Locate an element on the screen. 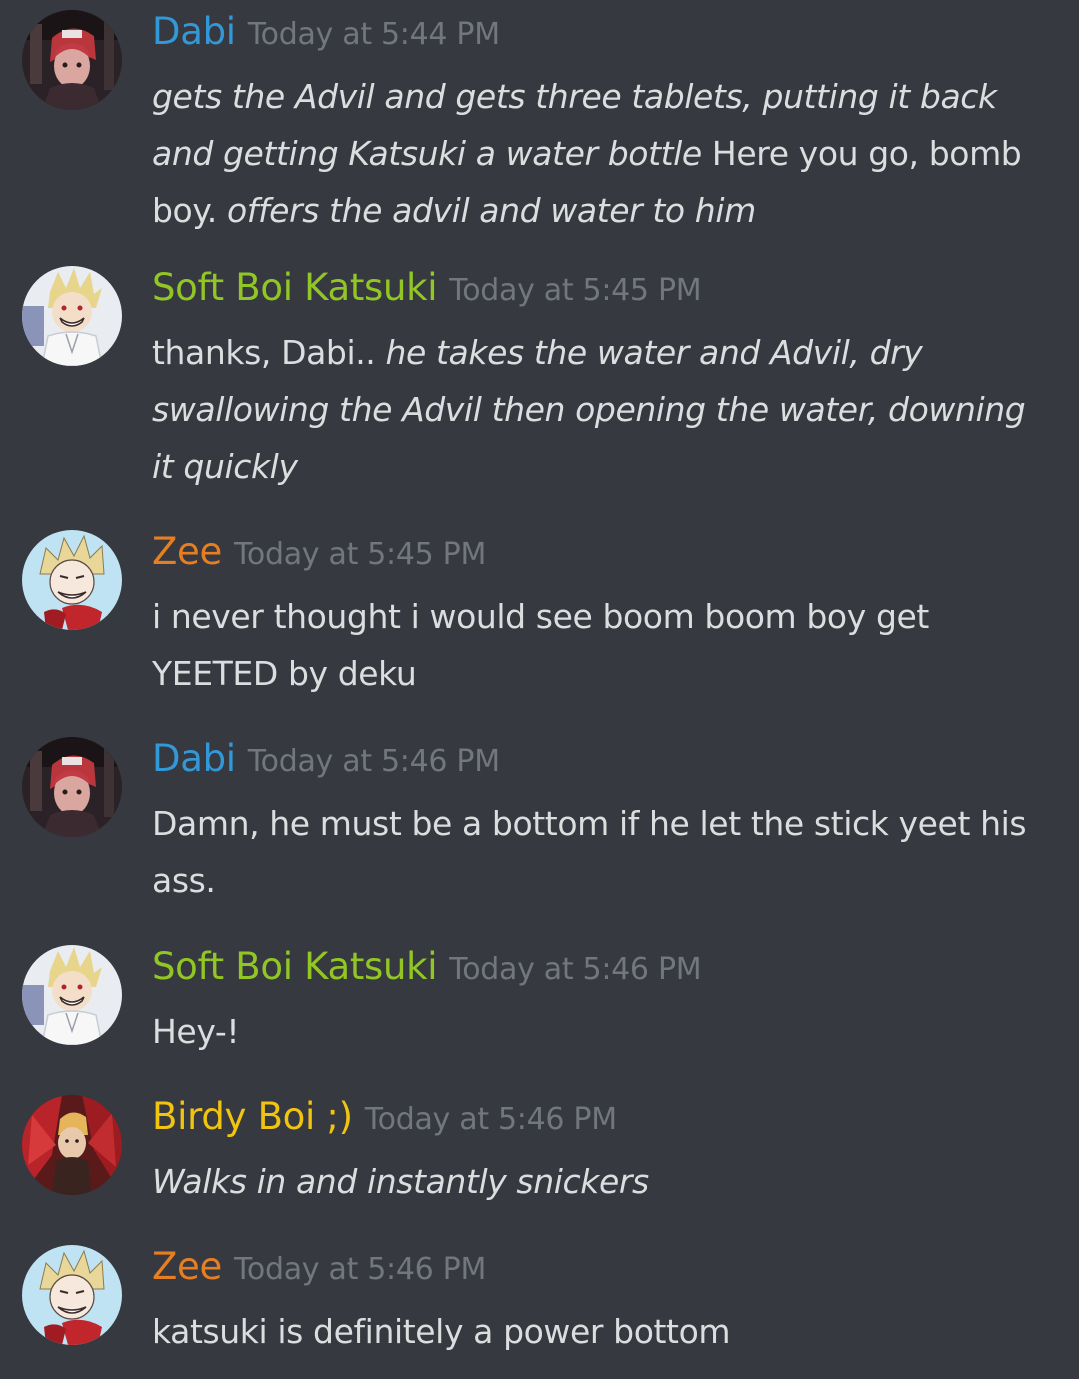  spoken-text: Hey-! is located at coordinates (196, 1031).